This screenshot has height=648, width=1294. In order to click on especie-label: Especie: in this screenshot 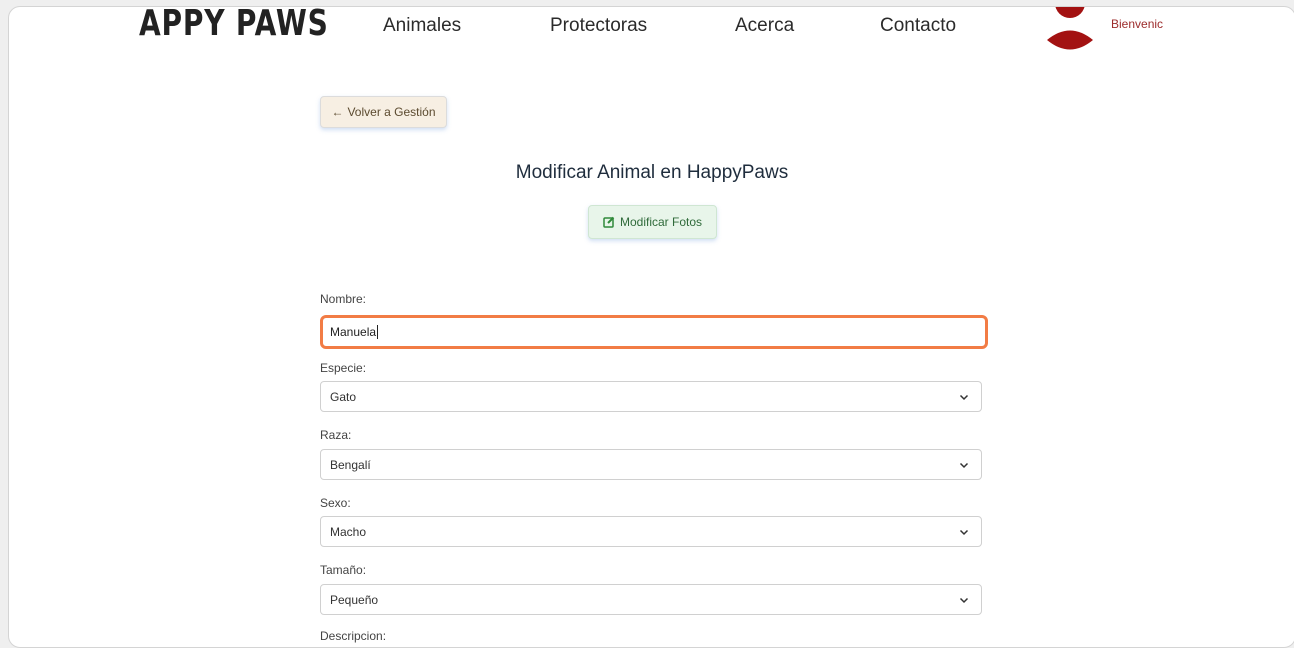, I will do `click(343, 368)`.